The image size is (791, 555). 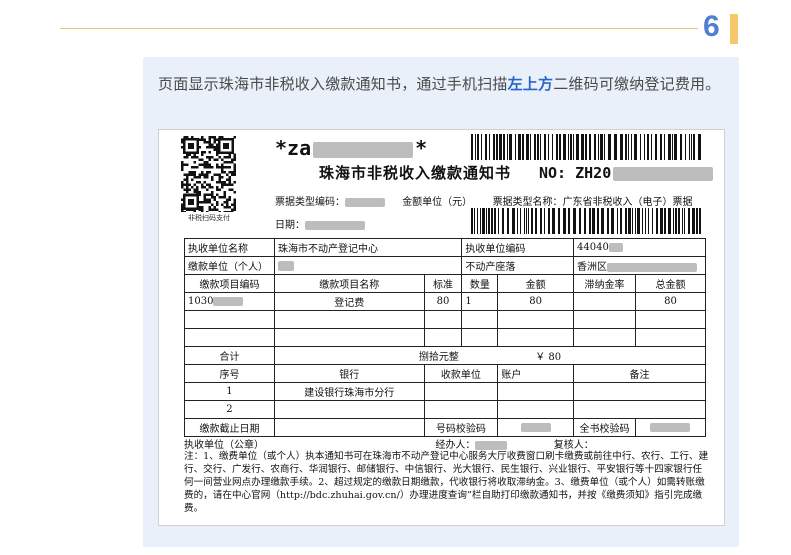 I want to click on qr-code-icon, so click(x=208, y=174).